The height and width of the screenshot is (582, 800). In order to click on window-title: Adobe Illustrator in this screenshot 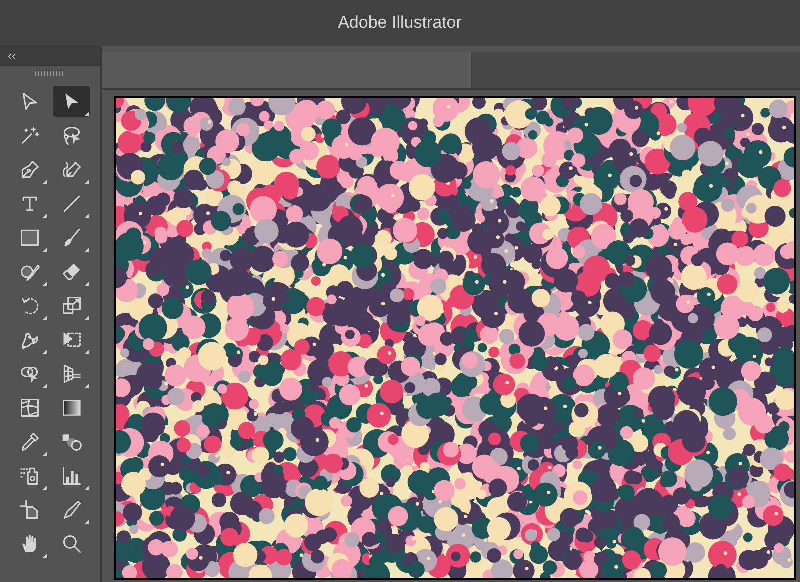, I will do `click(400, 23)`.